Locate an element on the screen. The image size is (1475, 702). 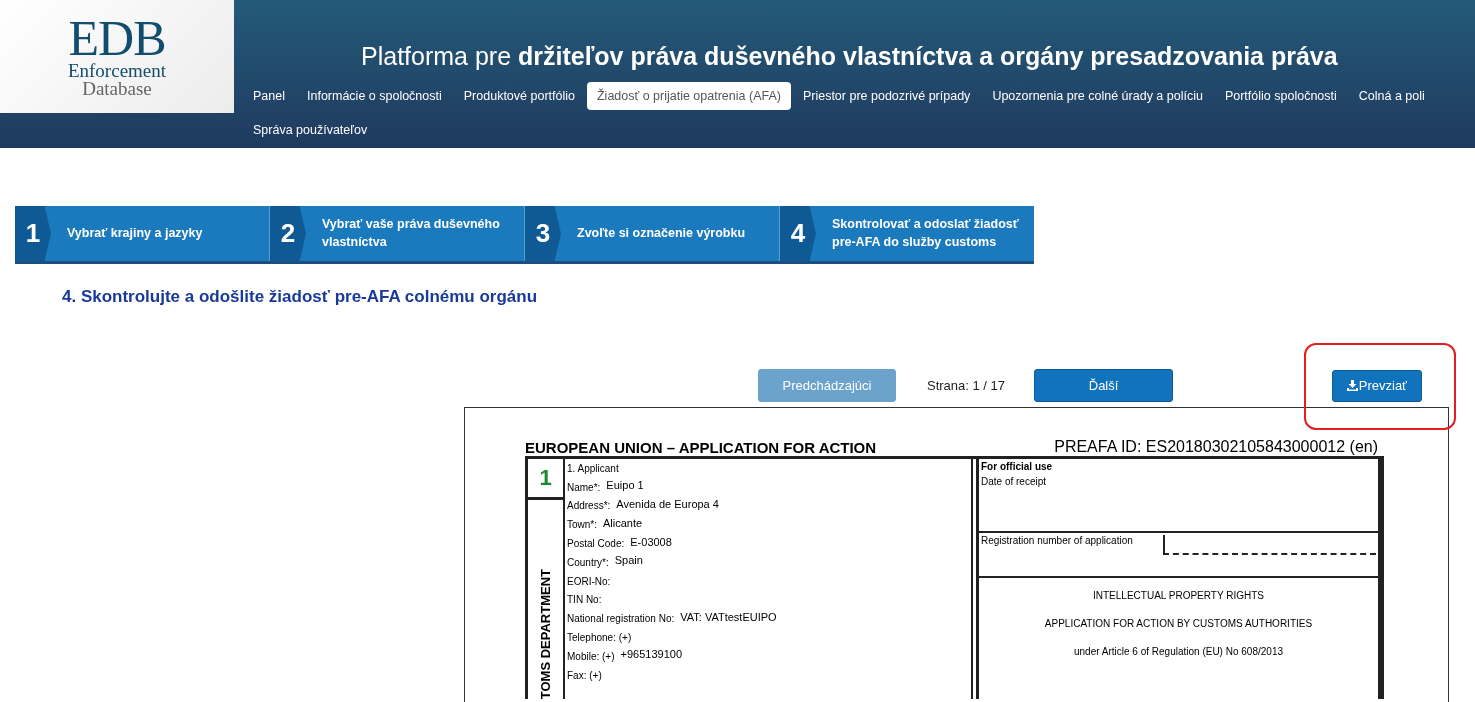
step-number: 4 is located at coordinates (798, 233).